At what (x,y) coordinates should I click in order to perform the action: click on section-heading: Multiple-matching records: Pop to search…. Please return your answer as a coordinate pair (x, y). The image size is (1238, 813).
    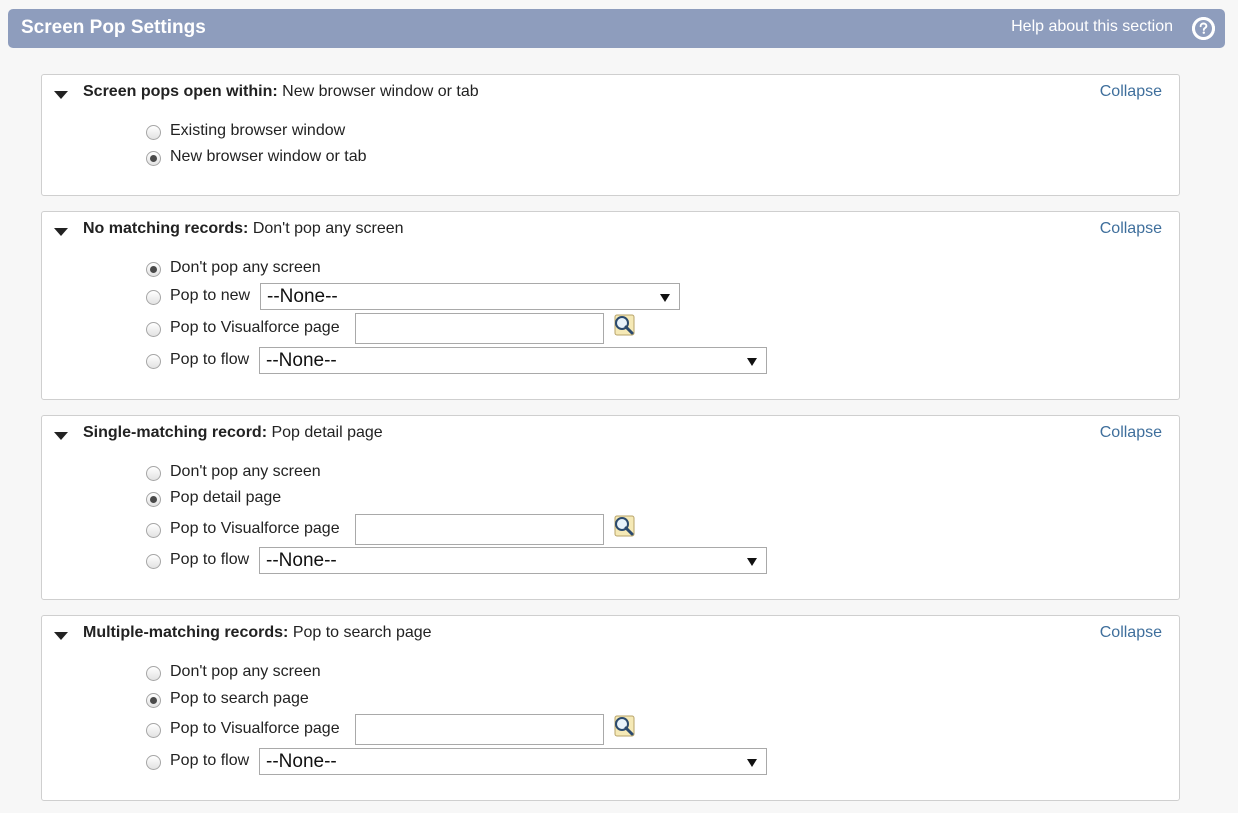
    Looking at the image, I should click on (257, 633).